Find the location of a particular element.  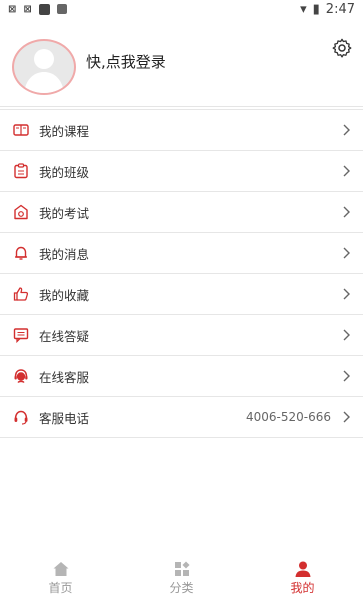

menu-item-hotline: 客服电话 4006-520-666 is located at coordinates (181, 417).